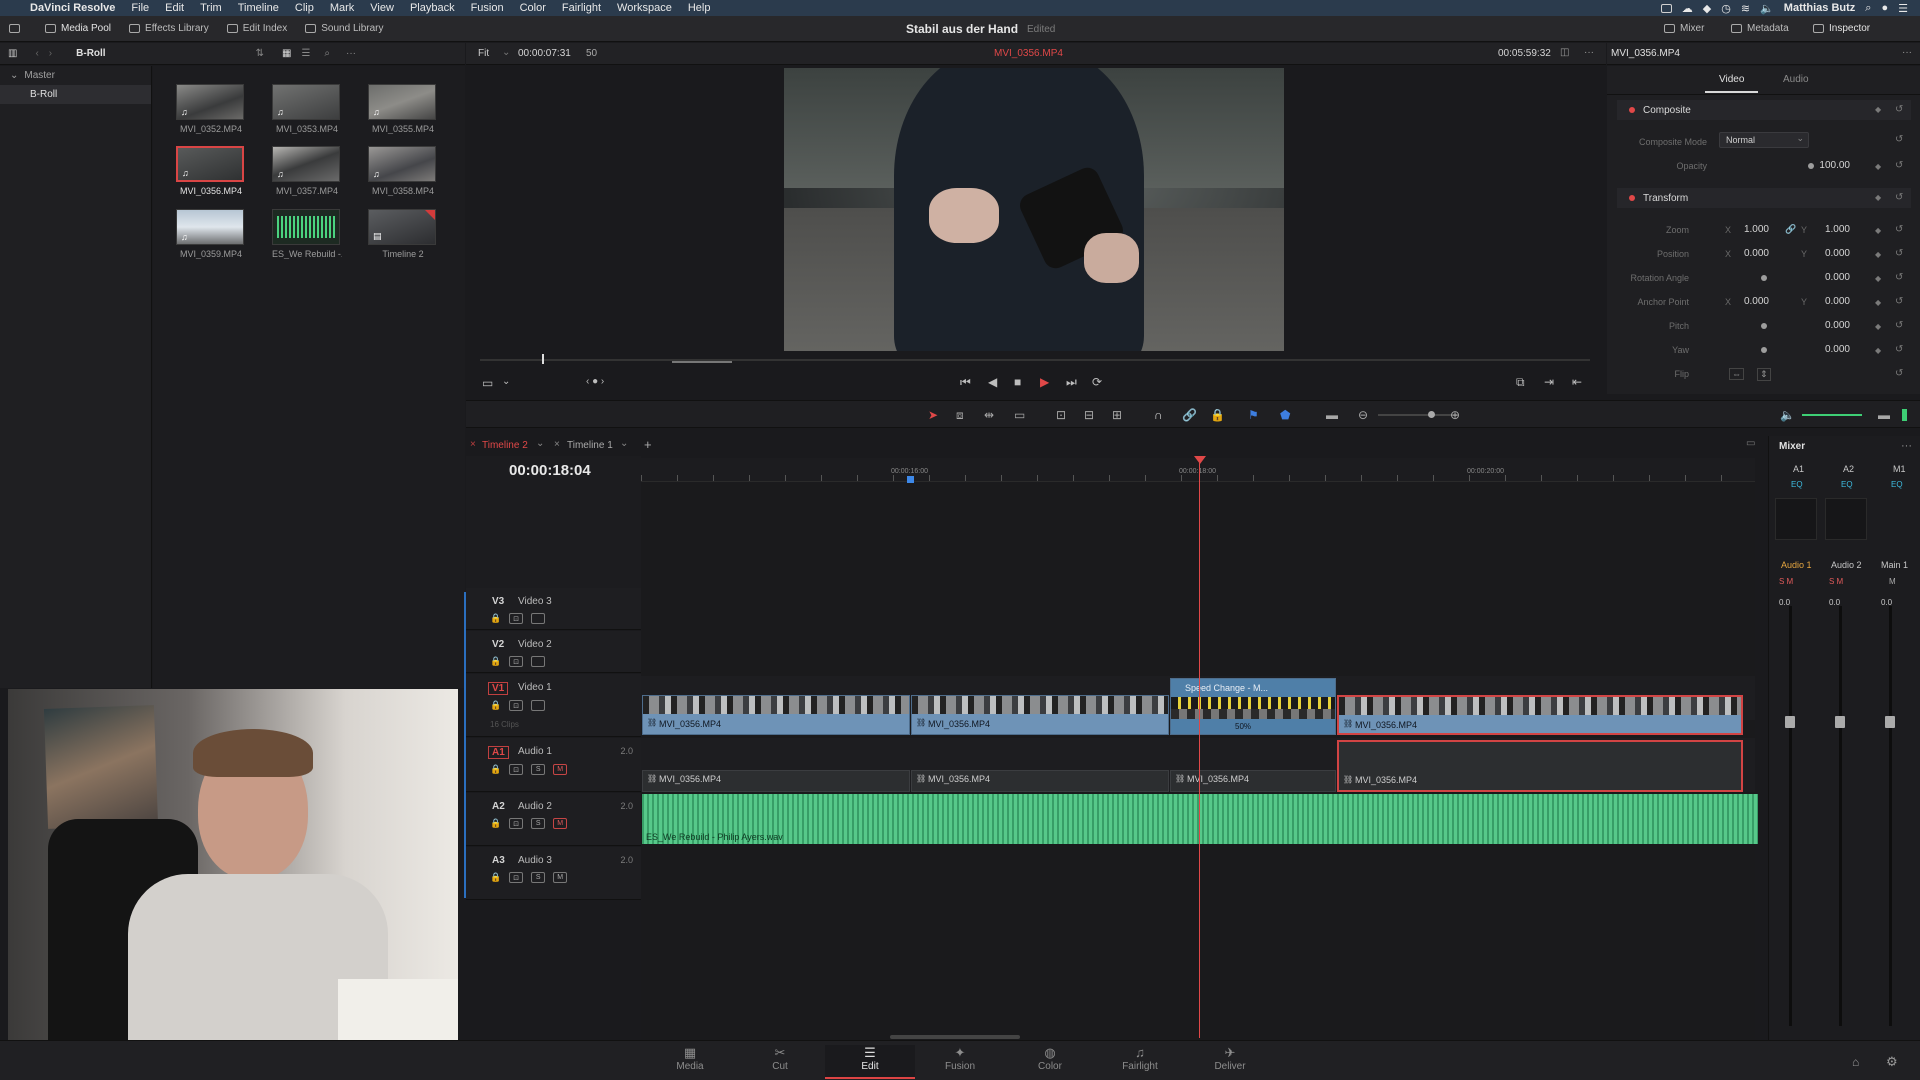 The height and width of the screenshot is (1080, 1920). What do you see at coordinates (18, 29) in the screenshot?
I see `panel-toggle-button` at bounding box center [18, 29].